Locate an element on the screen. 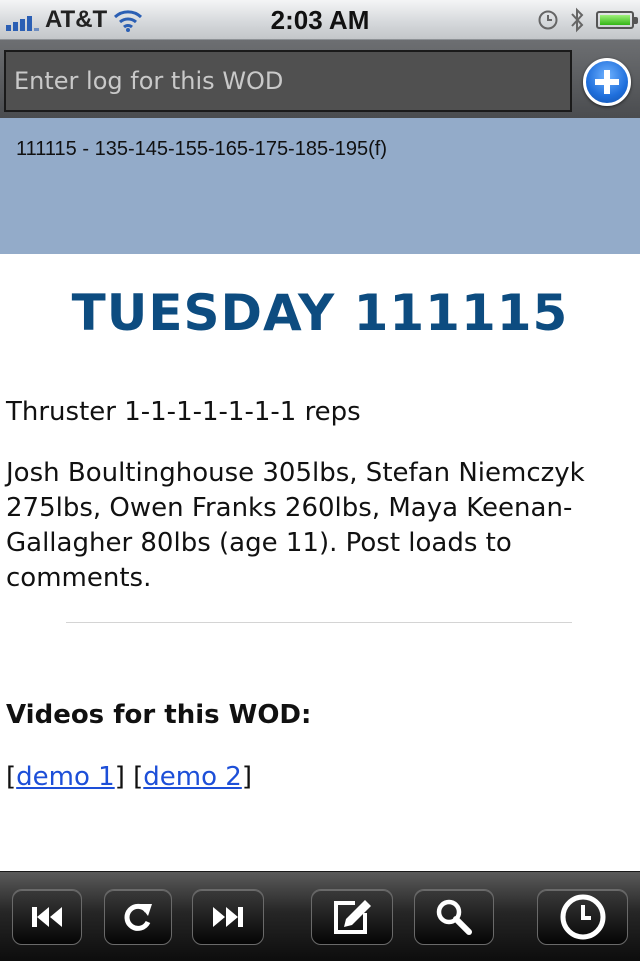 Image resolution: width=640 pixels, height=961 pixels. divider is located at coordinates (319, 622).